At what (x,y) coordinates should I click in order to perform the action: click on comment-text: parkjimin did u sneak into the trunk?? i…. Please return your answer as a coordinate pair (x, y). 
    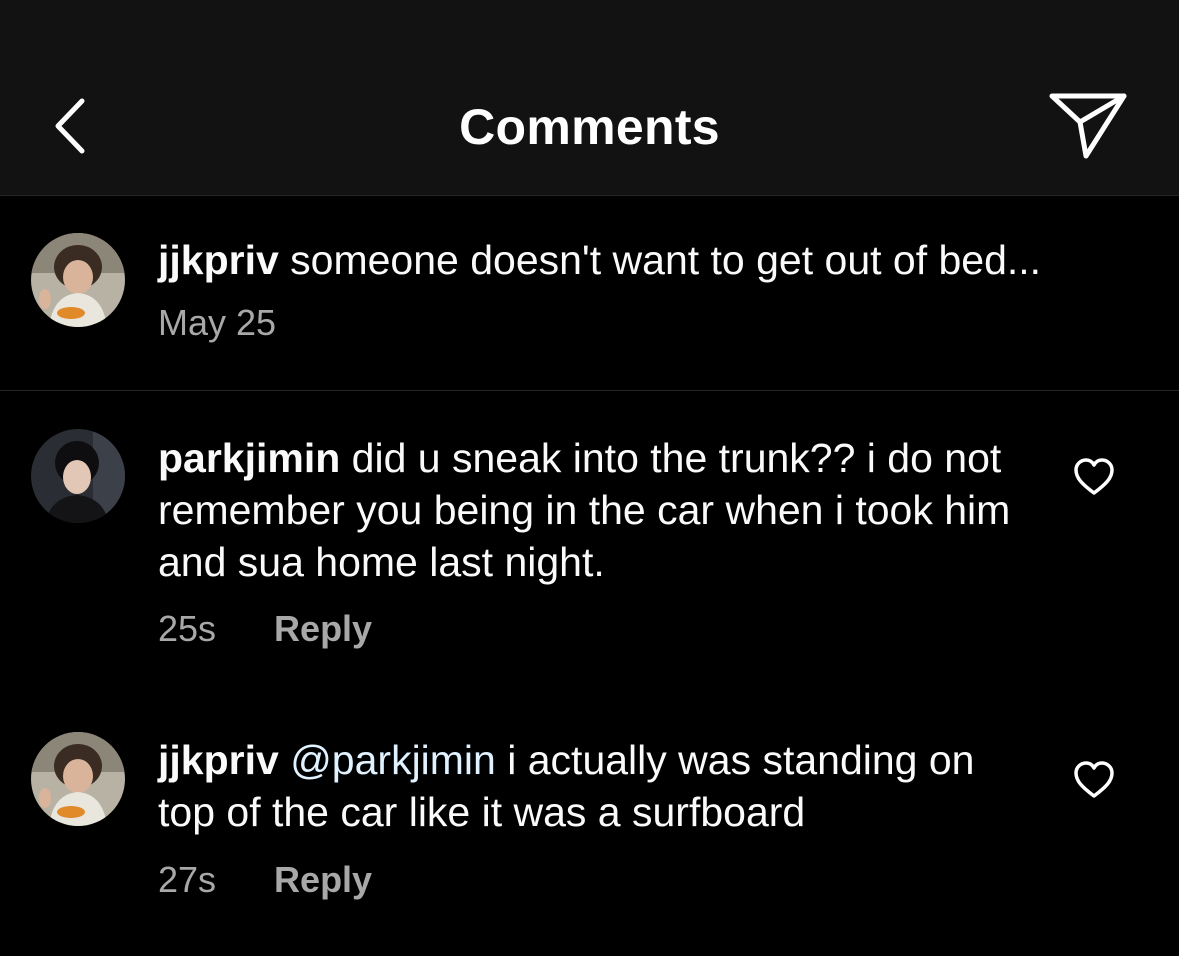
    Looking at the image, I should click on (588, 510).